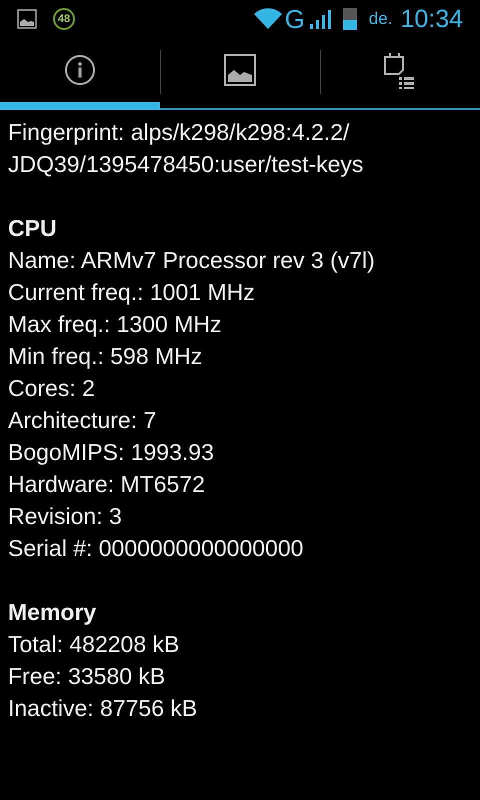 The height and width of the screenshot is (800, 480). I want to click on info-line: Max freq.: 1300 MHz, so click(115, 324).